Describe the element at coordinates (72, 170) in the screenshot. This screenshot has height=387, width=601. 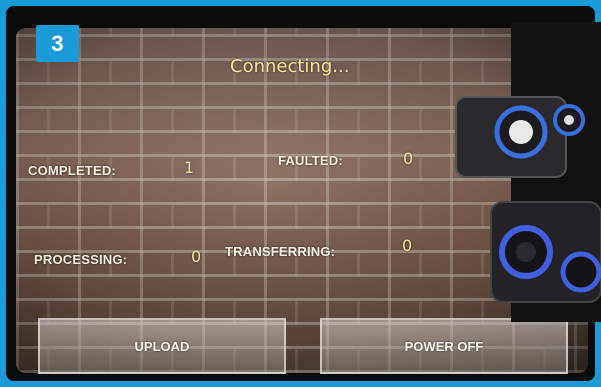
I see `completed-label: COMPLETED:` at that location.